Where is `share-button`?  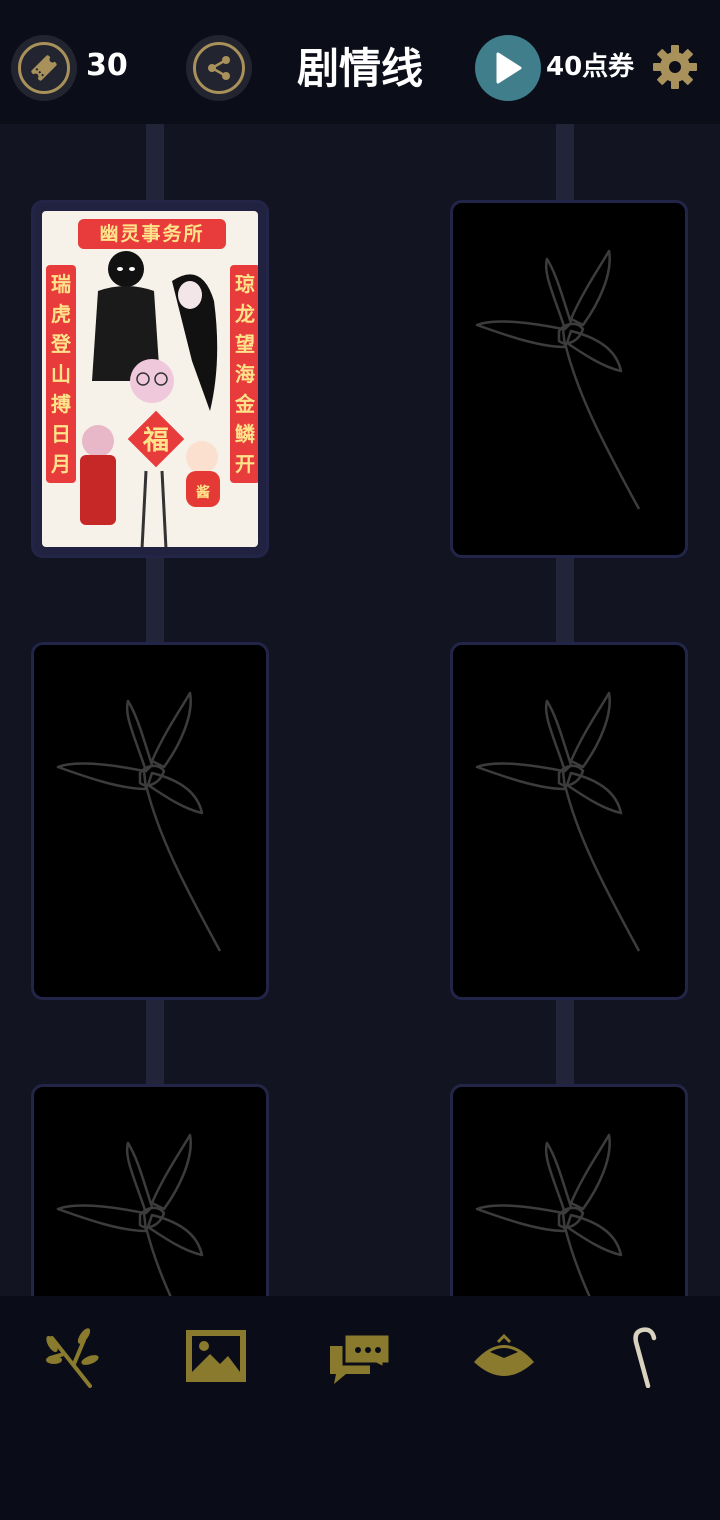
share-button is located at coordinates (219, 68).